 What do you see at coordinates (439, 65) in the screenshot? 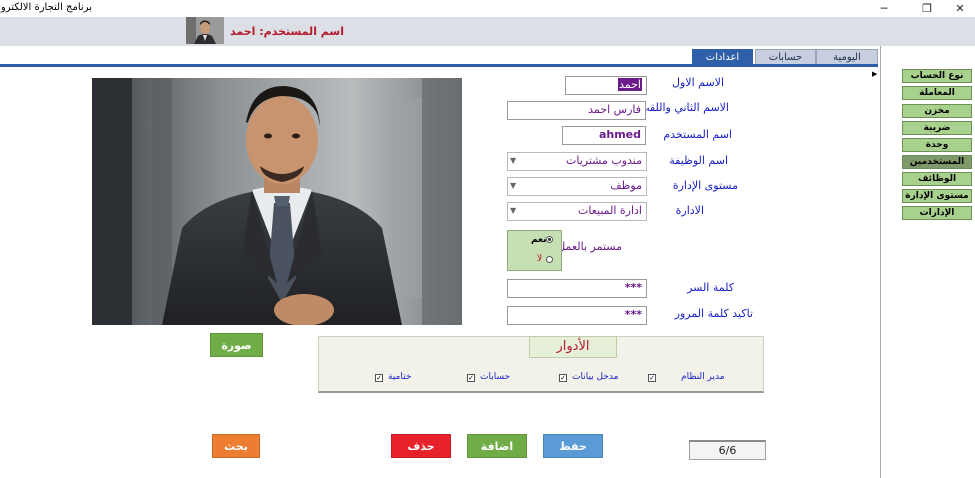
I see `tab-underline` at bounding box center [439, 65].